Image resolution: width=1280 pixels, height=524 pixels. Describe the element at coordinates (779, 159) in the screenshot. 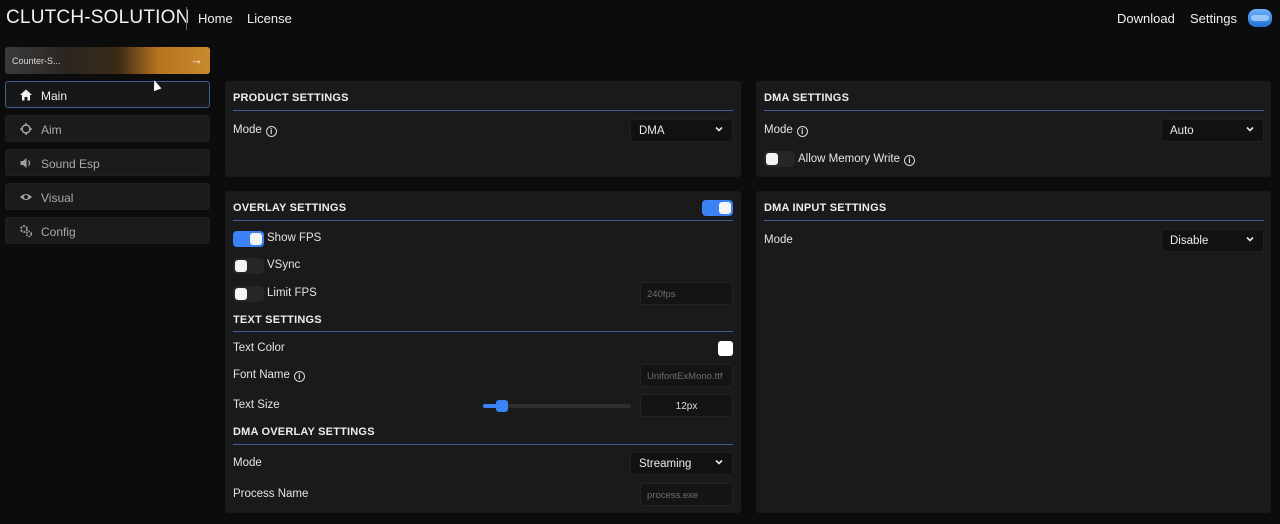

I see `allow-memory-write-toggle` at that location.